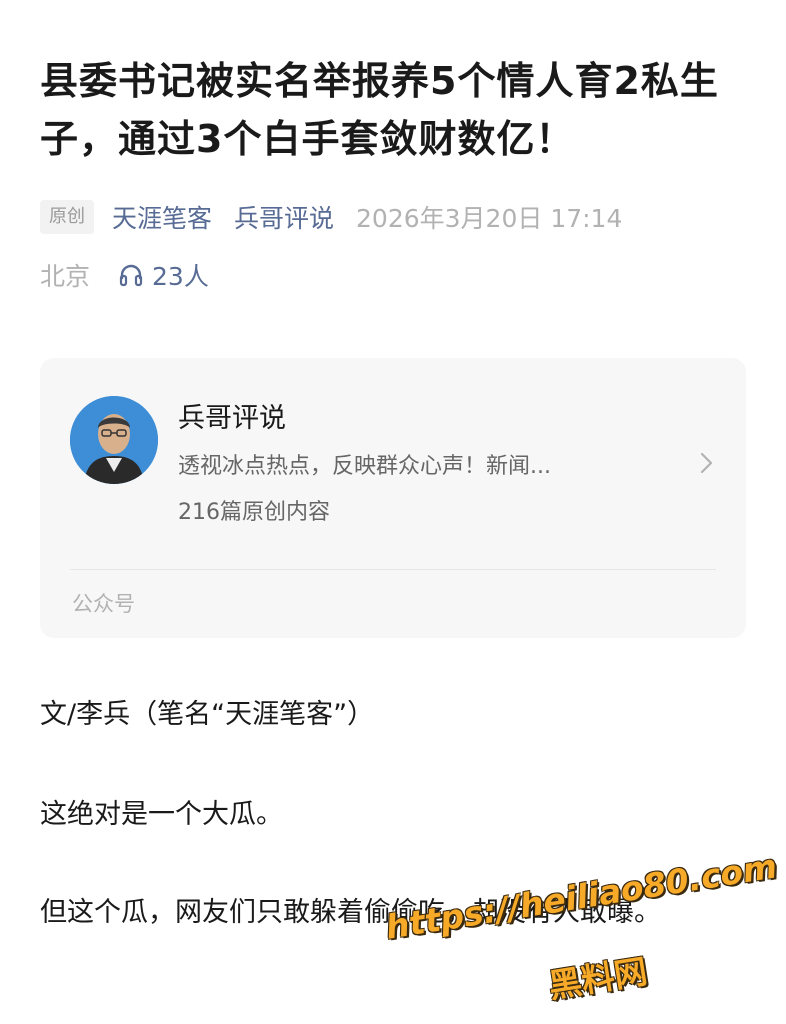 This screenshot has height=1024, width=786. I want to click on author-link: 天涯笔客, so click(162, 217).